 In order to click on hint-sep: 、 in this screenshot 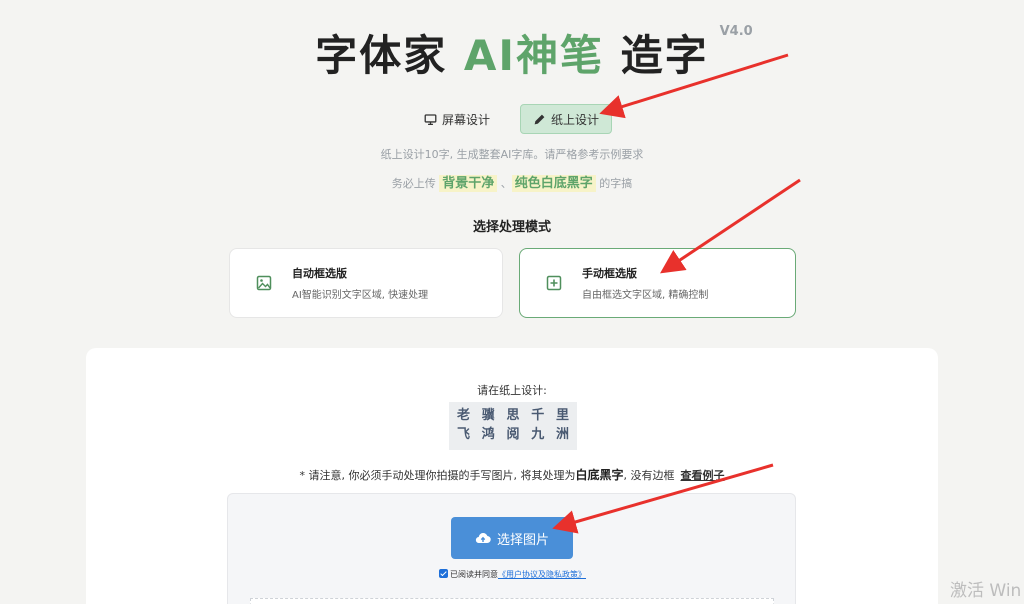, I will do `click(504, 183)`.